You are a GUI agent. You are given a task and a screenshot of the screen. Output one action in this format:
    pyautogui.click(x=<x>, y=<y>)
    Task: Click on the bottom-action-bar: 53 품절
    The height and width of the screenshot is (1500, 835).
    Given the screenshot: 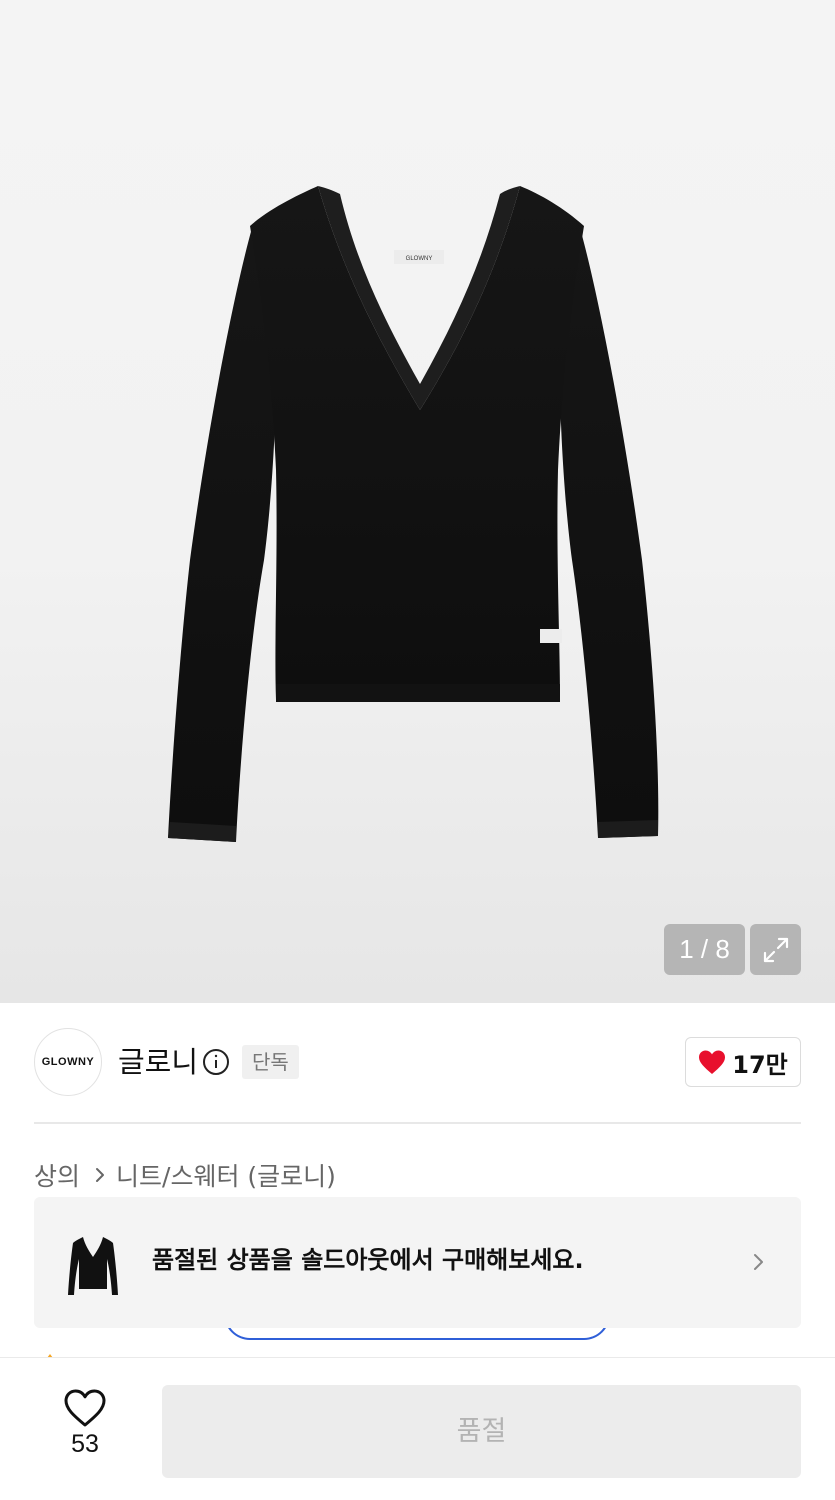 What is the action you would take?
    pyautogui.click(x=417, y=1428)
    